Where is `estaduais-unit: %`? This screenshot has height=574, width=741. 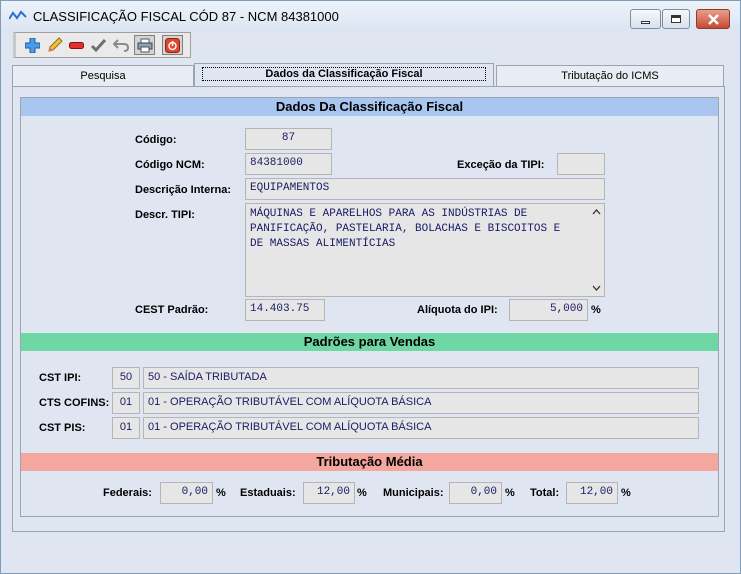
estaduais-unit: % is located at coordinates (362, 493).